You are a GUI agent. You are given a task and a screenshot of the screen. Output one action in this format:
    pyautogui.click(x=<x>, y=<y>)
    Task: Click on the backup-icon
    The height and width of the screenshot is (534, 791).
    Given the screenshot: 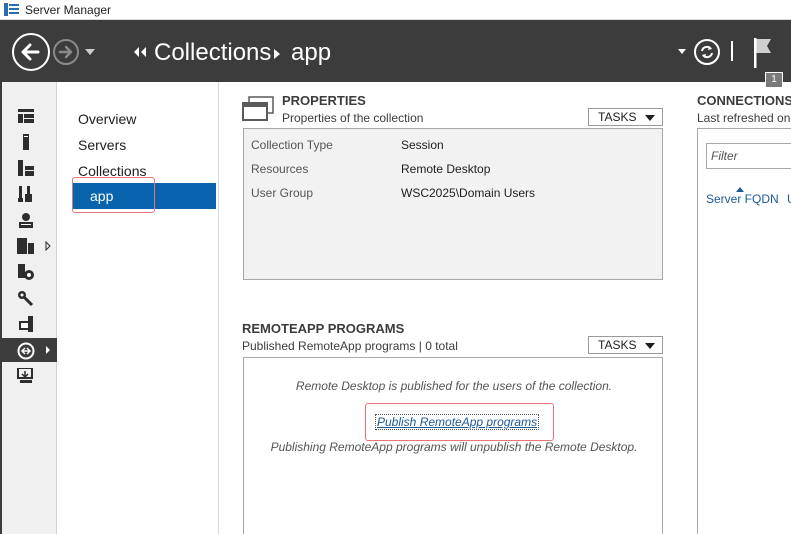 What is the action you would take?
    pyautogui.click(x=25, y=375)
    